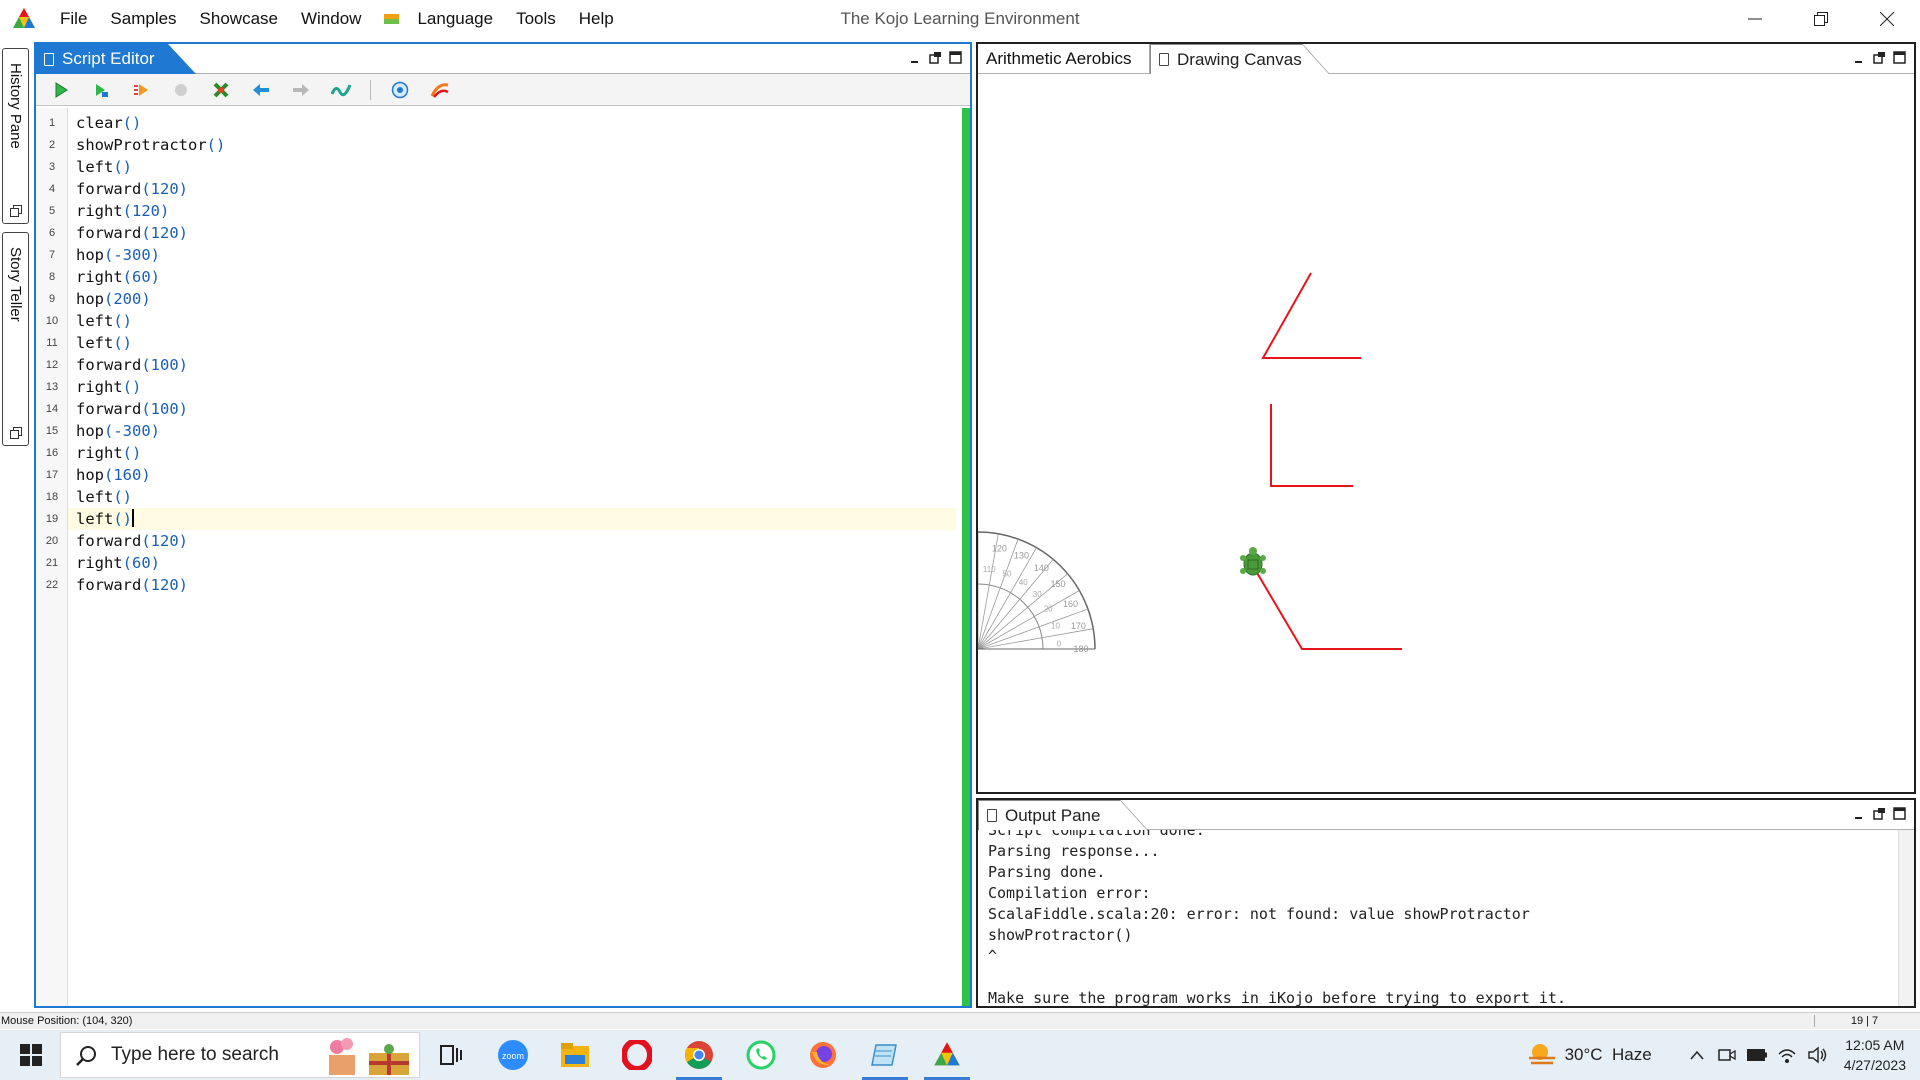  I want to click on undo-button, so click(261, 90).